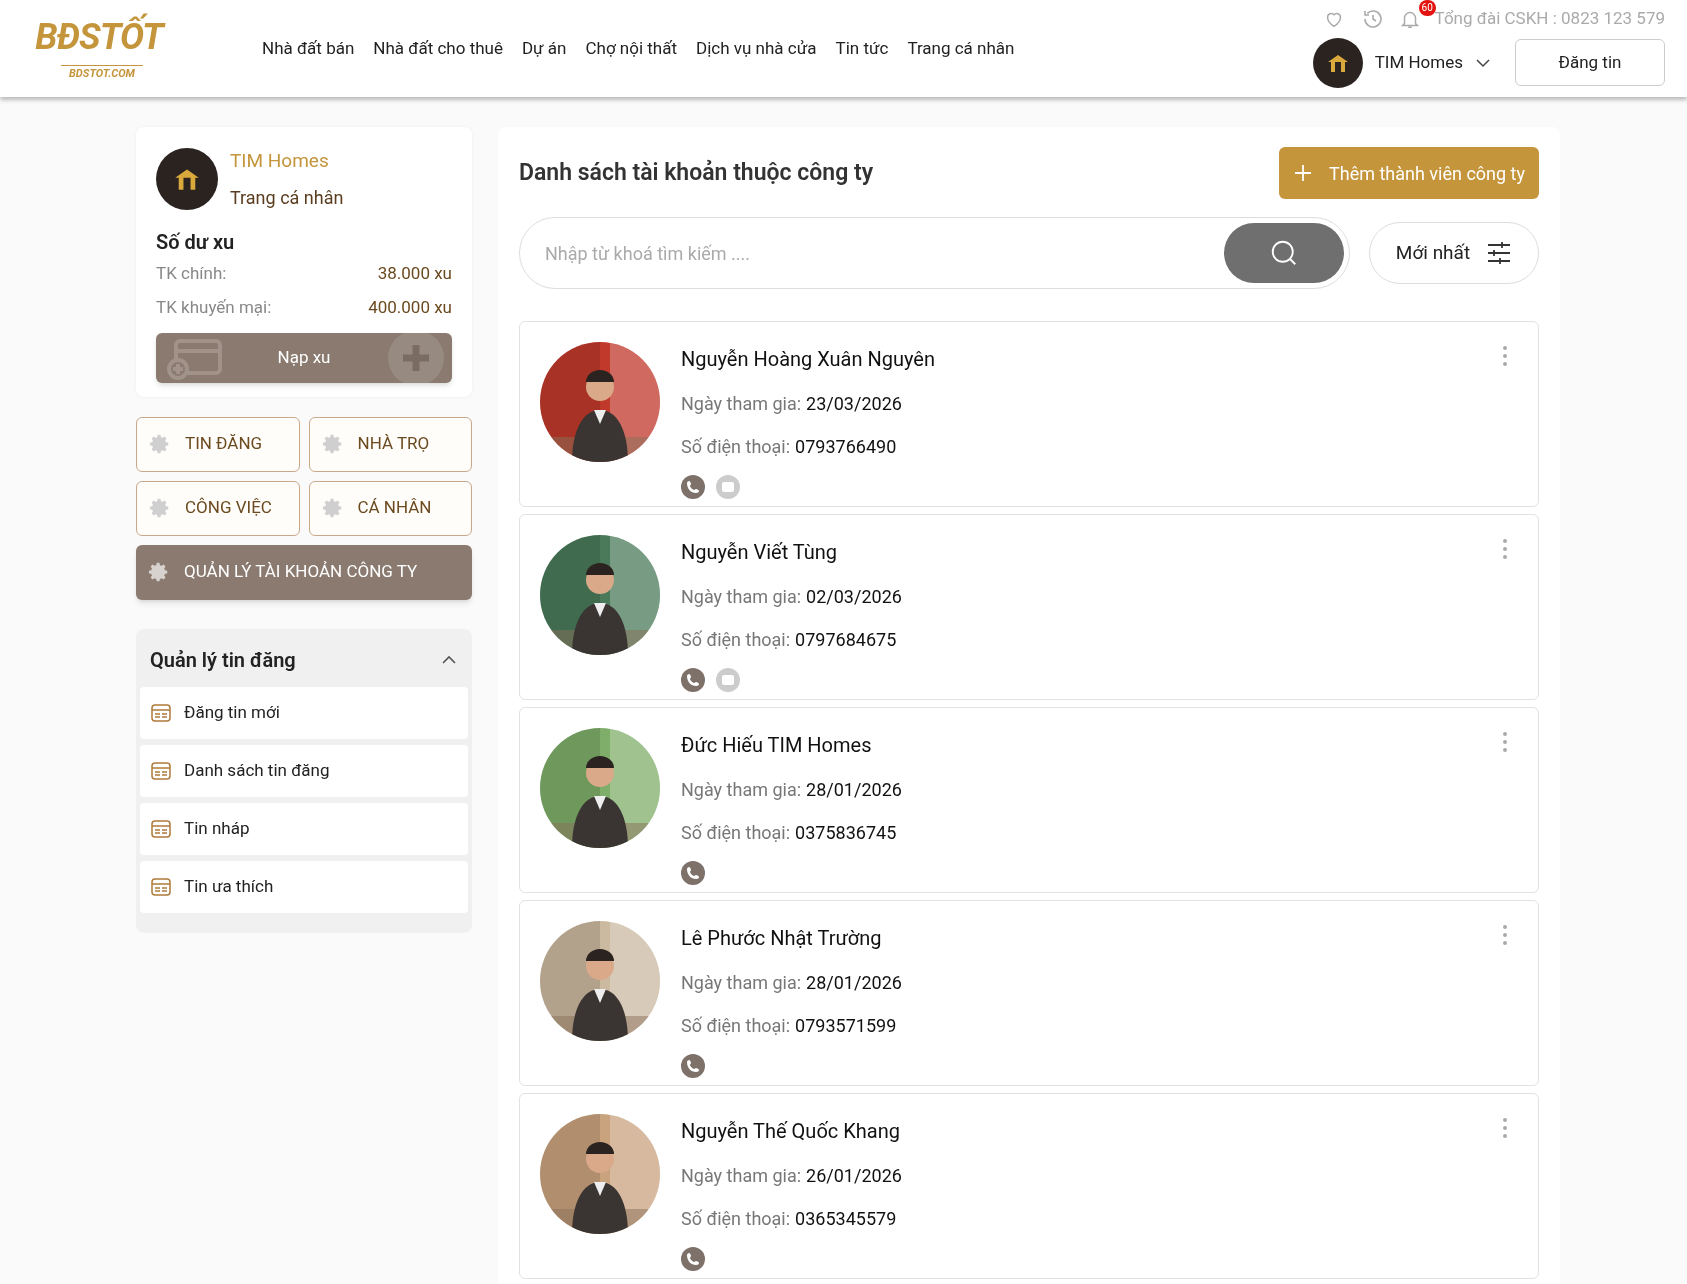  Describe the element at coordinates (218, 444) in the screenshot. I see `section-tab: TIN ĐĂNG` at that location.